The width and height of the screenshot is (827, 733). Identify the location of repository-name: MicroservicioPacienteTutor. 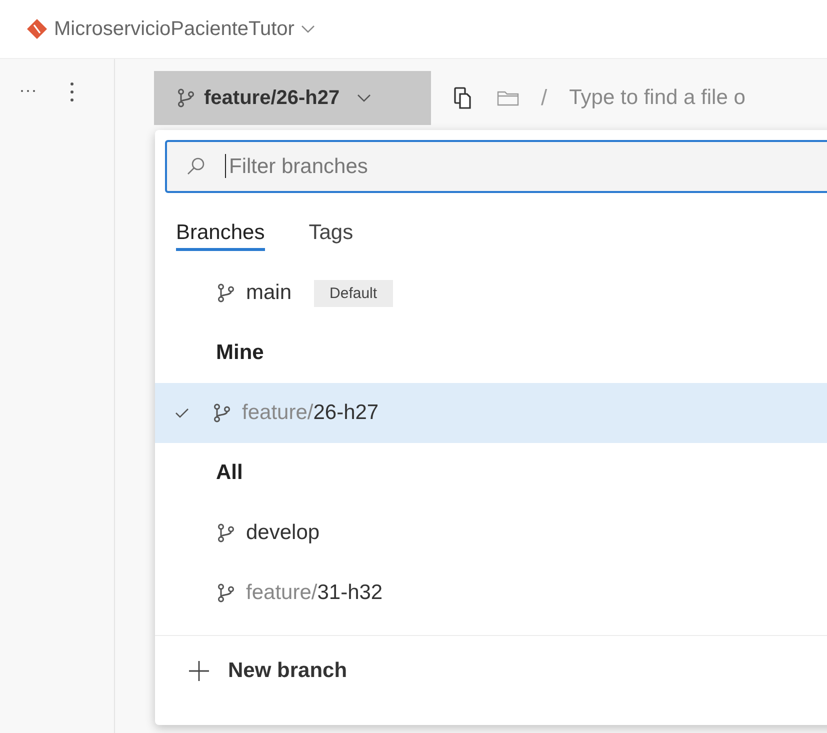
(174, 29).